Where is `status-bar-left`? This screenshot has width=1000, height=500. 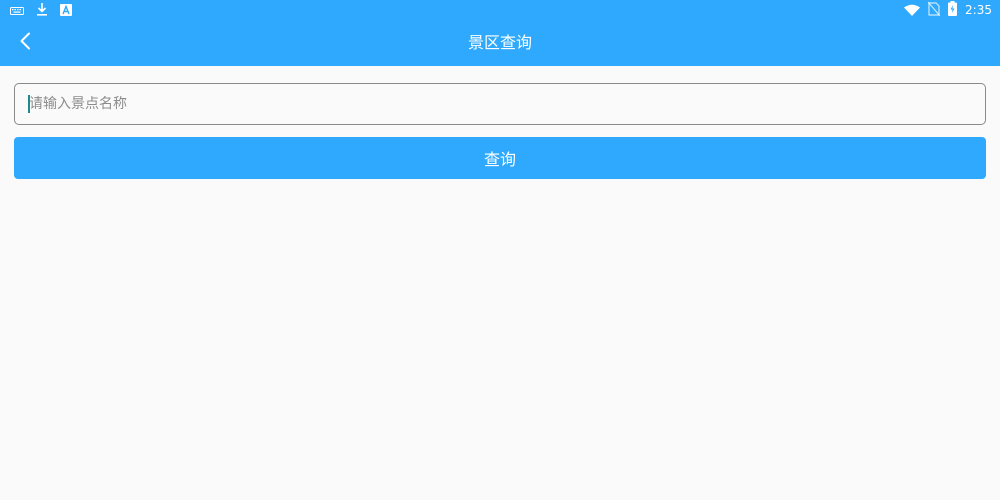 status-bar-left is located at coordinates (41, 10).